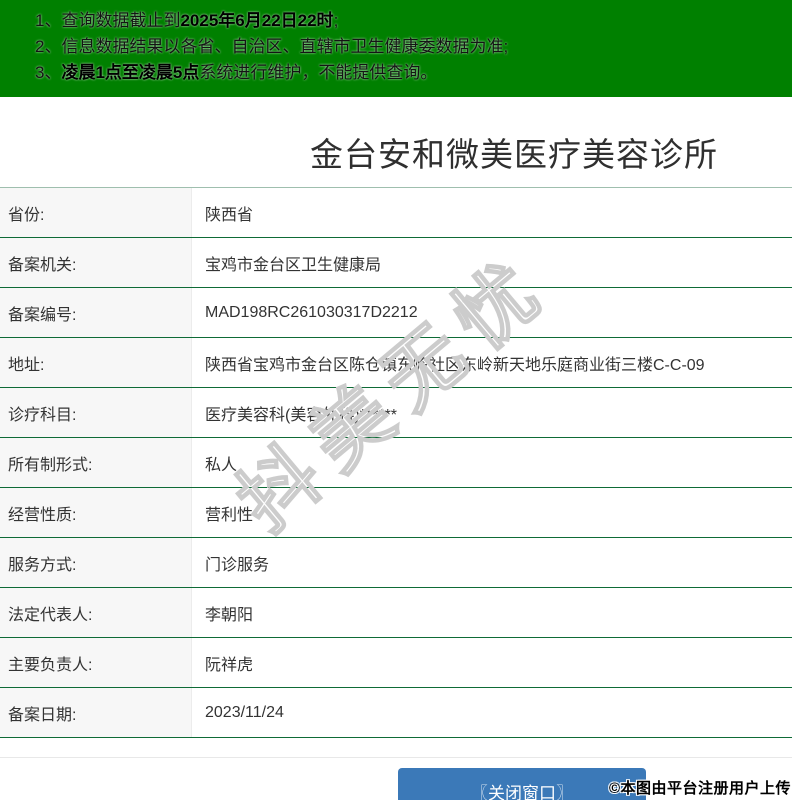 This screenshot has width=792, height=800. Describe the element at coordinates (96, 462) in the screenshot. I see `row-label: 所有制形式:` at that location.